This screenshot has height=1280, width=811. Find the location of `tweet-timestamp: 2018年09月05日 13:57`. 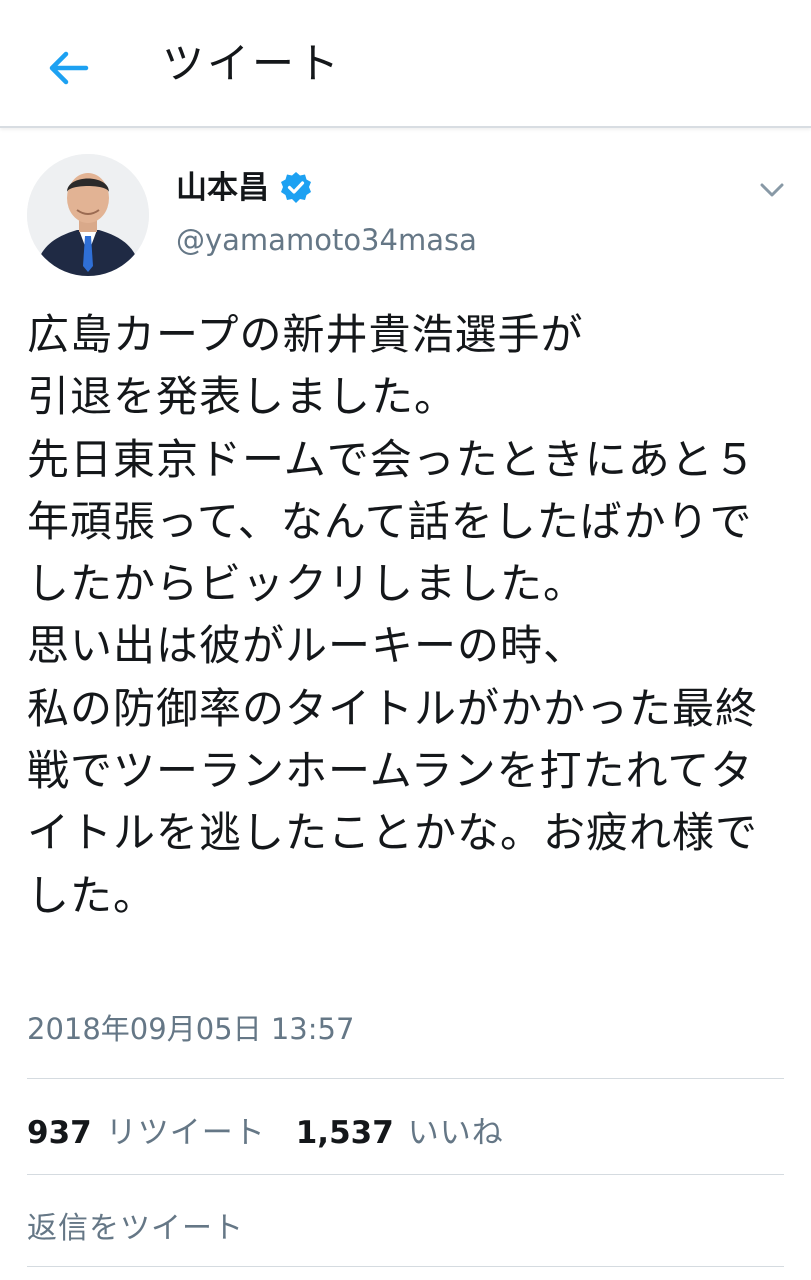

tweet-timestamp: 2018年09月05日 13:57 is located at coordinates (190, 1029).